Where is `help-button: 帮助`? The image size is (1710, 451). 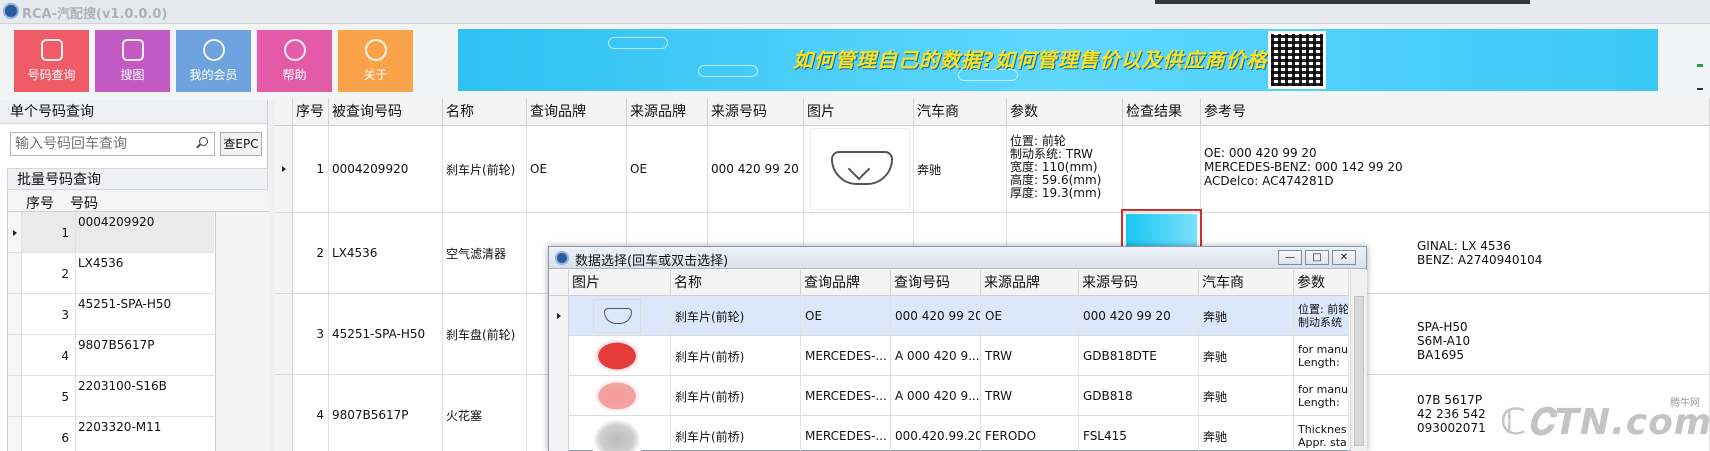 help-button: 帮助 is located at coordinates (294, 61).